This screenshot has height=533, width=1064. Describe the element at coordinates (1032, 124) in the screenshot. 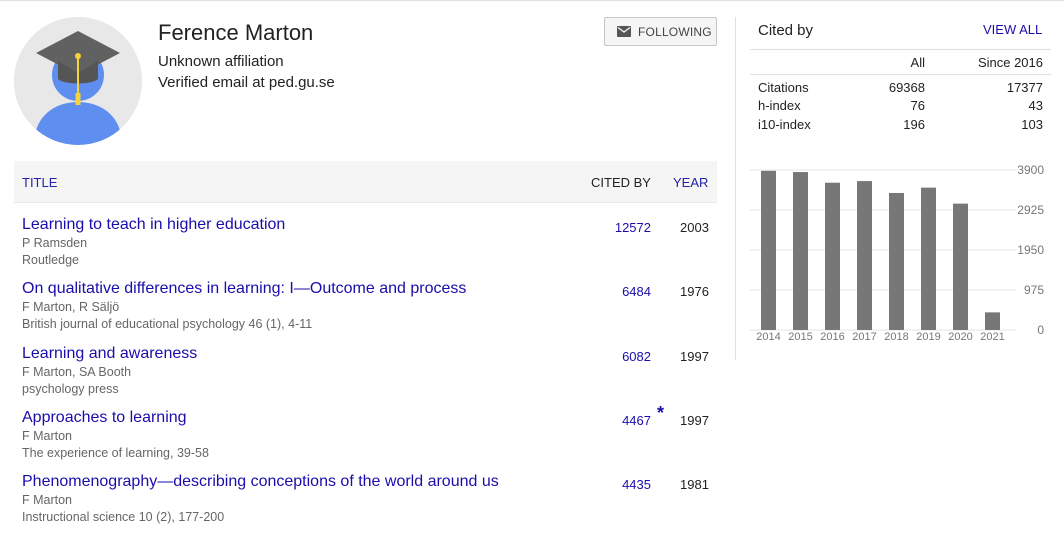

I see `metric-since: 103` at that location.